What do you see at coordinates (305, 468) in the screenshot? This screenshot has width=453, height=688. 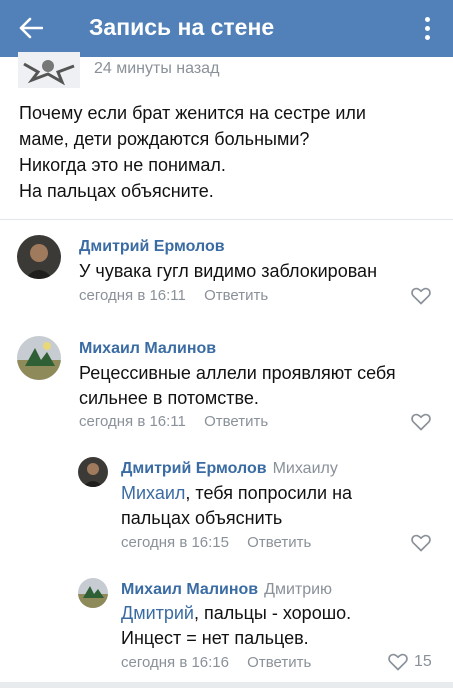 I see `reply-to: Михаилу` at bounding box center [305, 468].